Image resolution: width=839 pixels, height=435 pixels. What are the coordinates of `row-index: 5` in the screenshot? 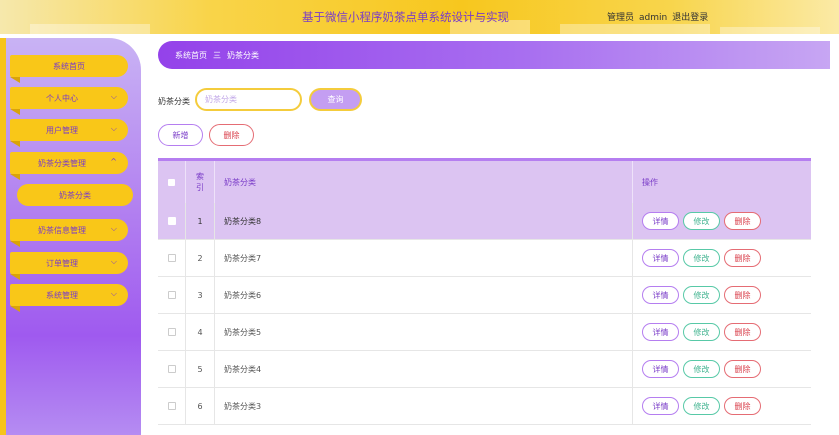 It's located at (200, 369).